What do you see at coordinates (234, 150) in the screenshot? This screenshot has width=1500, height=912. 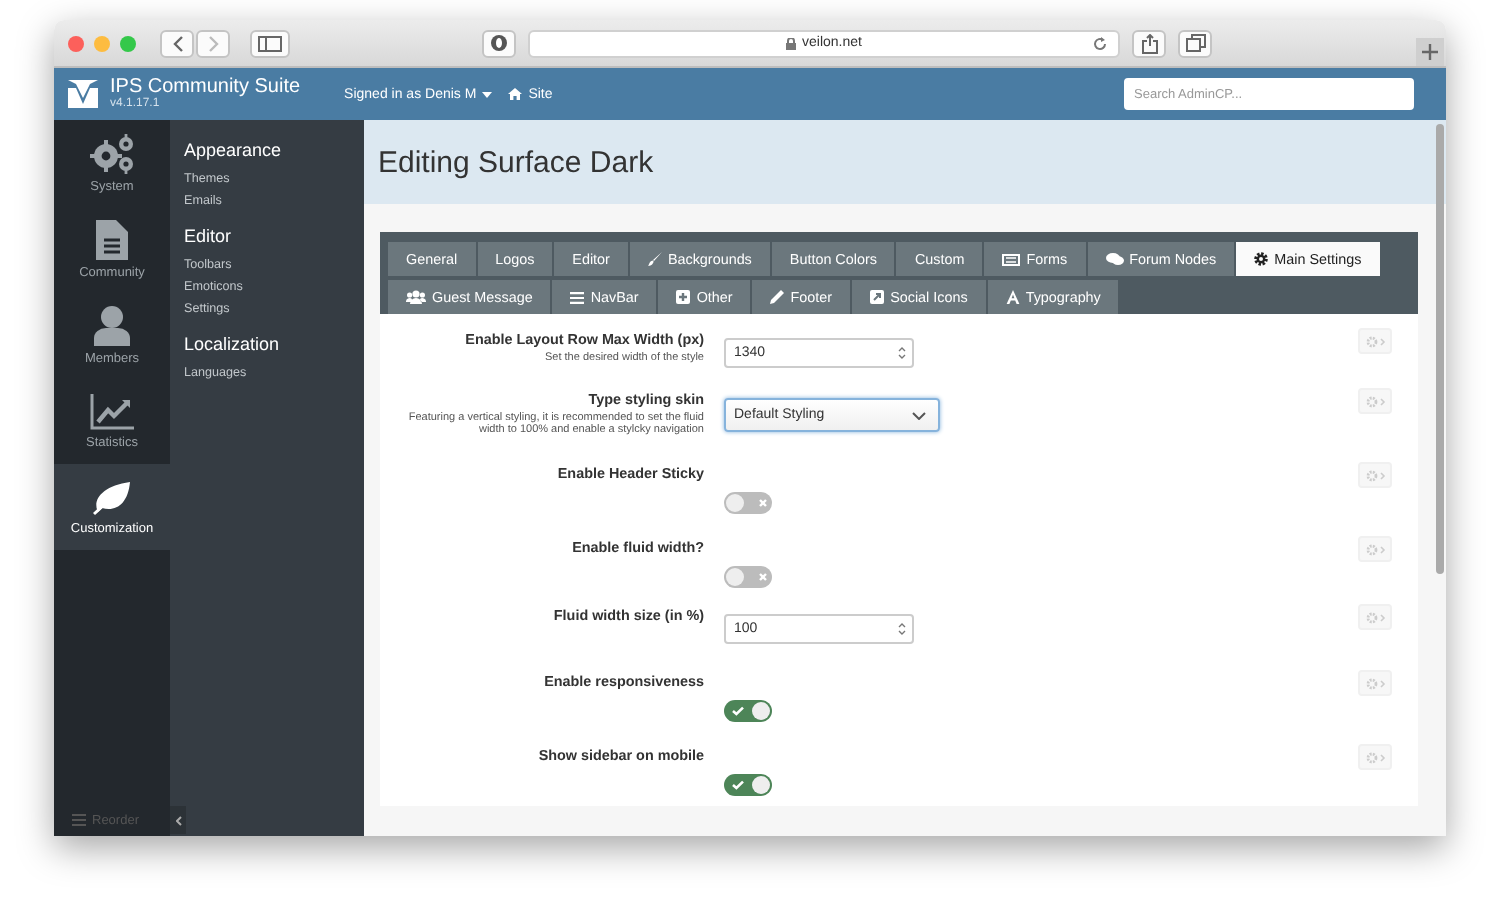 I see `menu-section-heading: Appearance` at bounding box center [234, 150].